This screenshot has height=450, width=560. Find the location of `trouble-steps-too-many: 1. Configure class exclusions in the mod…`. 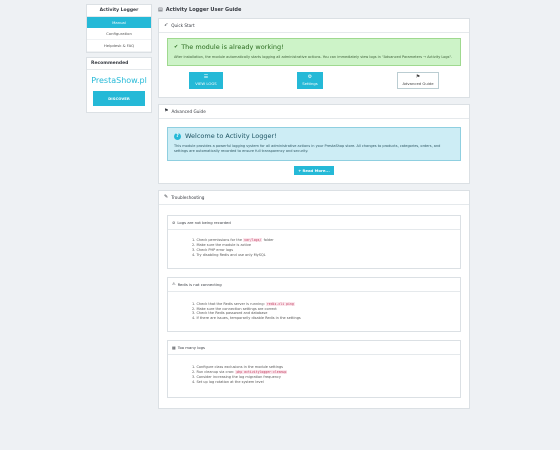

trouble-steps-too-many: 1. Configure class exclusions in the mod… is located at coordinates (319, 375).